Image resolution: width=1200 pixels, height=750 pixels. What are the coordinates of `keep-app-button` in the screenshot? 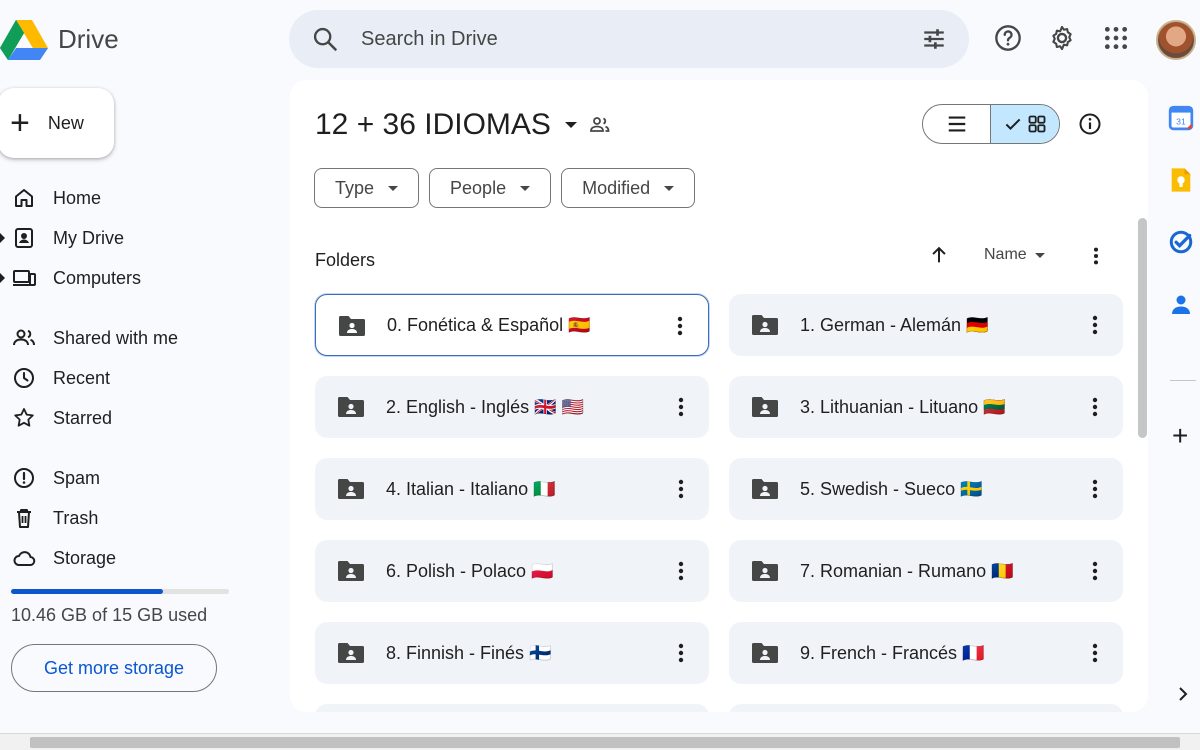 It's located at (1181, 180).